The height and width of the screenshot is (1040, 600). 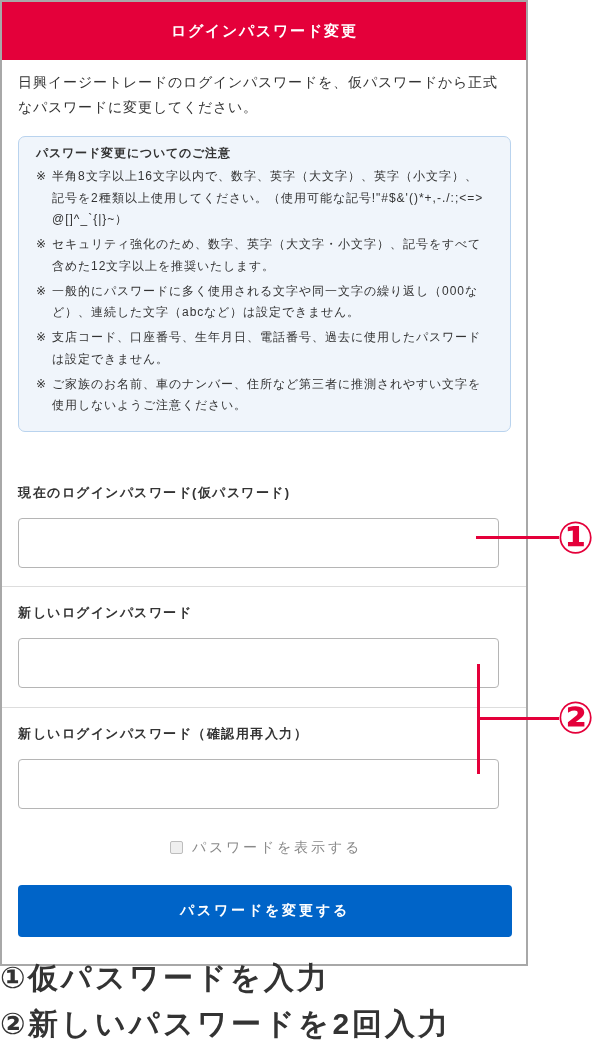 What do you see at coordinates (105, 612) in the screenshot?
I see `field-label: 新しいログインパスワード` at bounding box center [105, 612].